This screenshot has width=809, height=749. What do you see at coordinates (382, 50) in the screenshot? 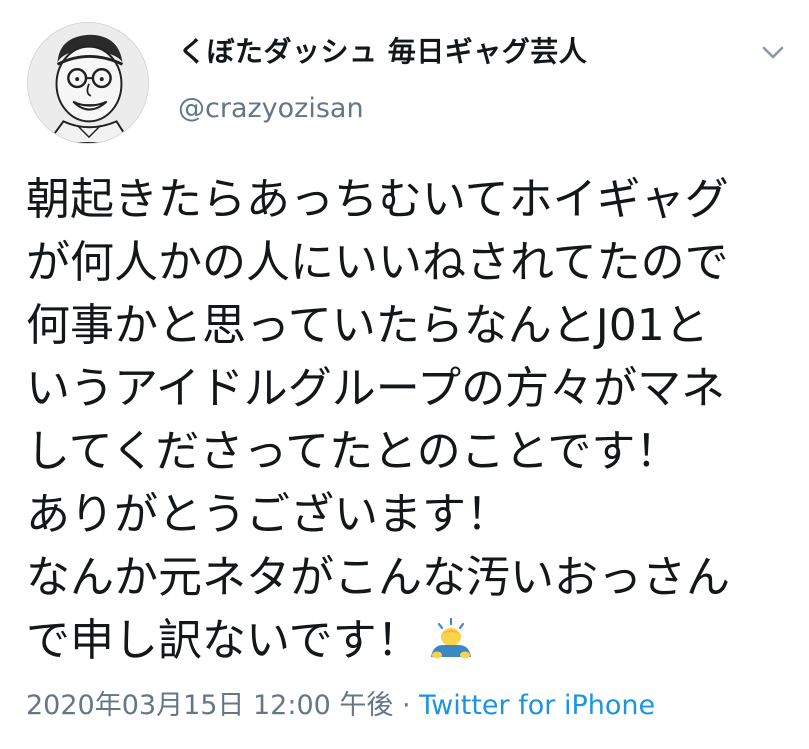
I see `display-name: くぼたダッシュ 毎日ギャグ芸人` at bounding box center [382, 50].